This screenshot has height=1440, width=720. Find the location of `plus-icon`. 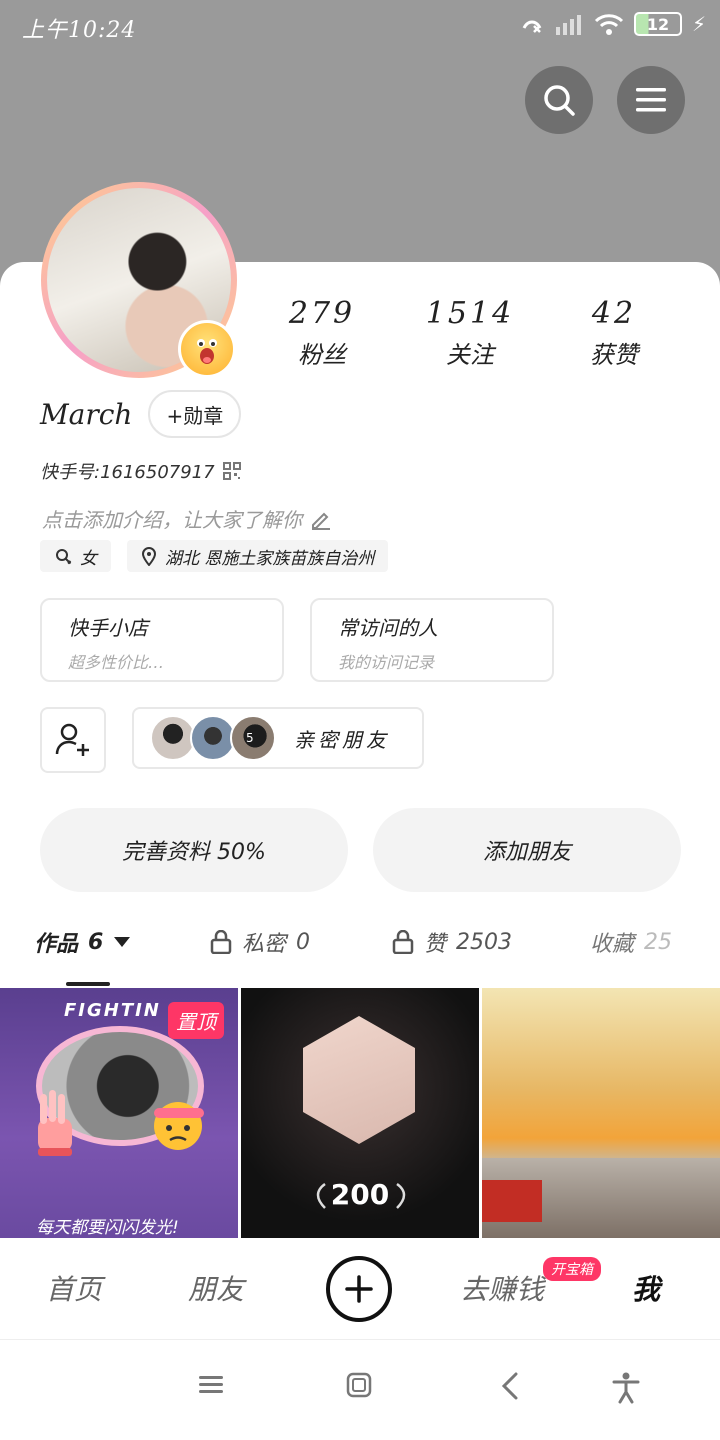

plus-icon is located at coordinates (359, 1289).